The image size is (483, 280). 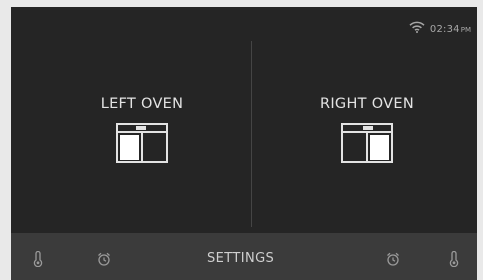 What do you see at coordinates (240, 258) in the screenshot?
I see `settings-button: SETTINGS` at bounding box center [240, 258].